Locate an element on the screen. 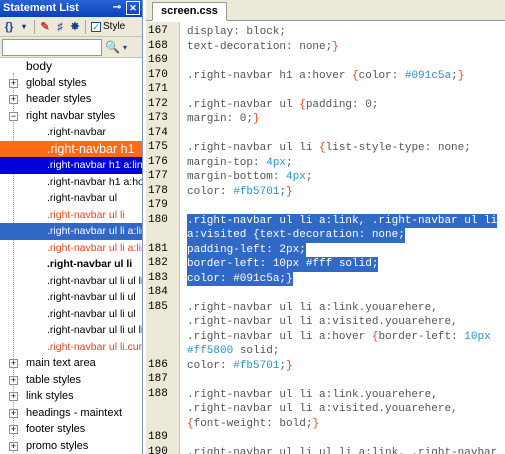  tree-group-item: + global styles is located at coordinates (71, 83).